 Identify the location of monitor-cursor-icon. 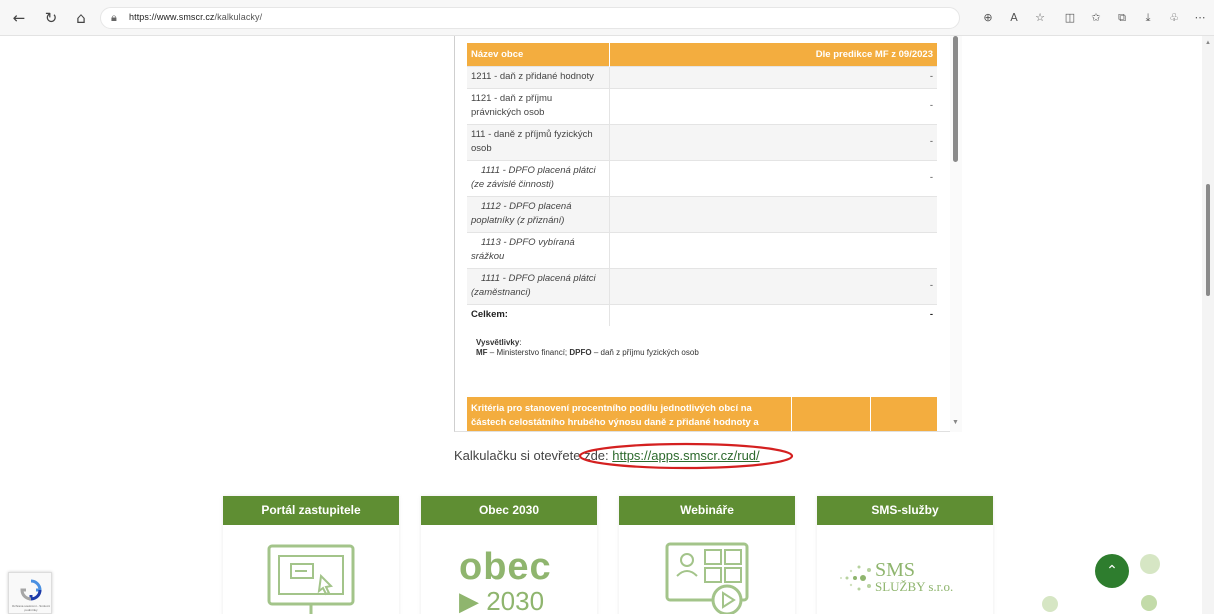
(311, 579).